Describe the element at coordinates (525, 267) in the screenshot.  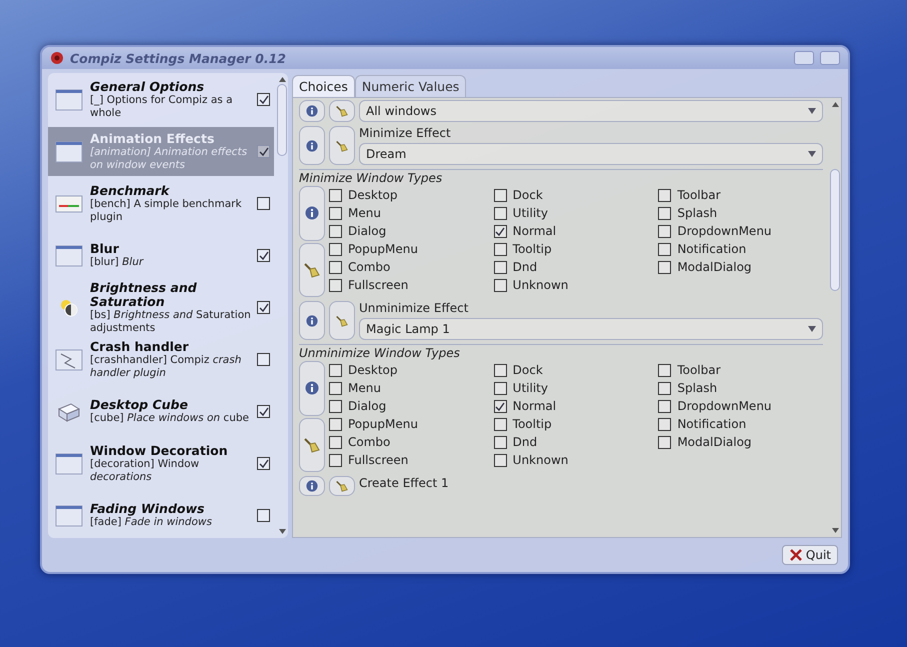
I see `checkbox-label: Dnd` at that location.